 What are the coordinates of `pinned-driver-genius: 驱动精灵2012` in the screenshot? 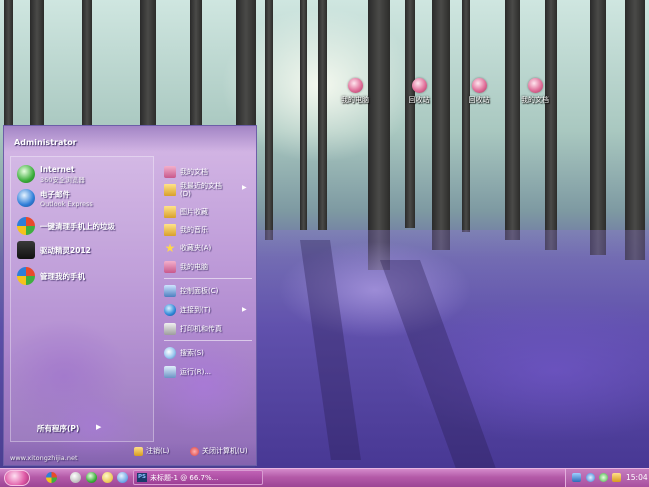 It's located at (54, 250).